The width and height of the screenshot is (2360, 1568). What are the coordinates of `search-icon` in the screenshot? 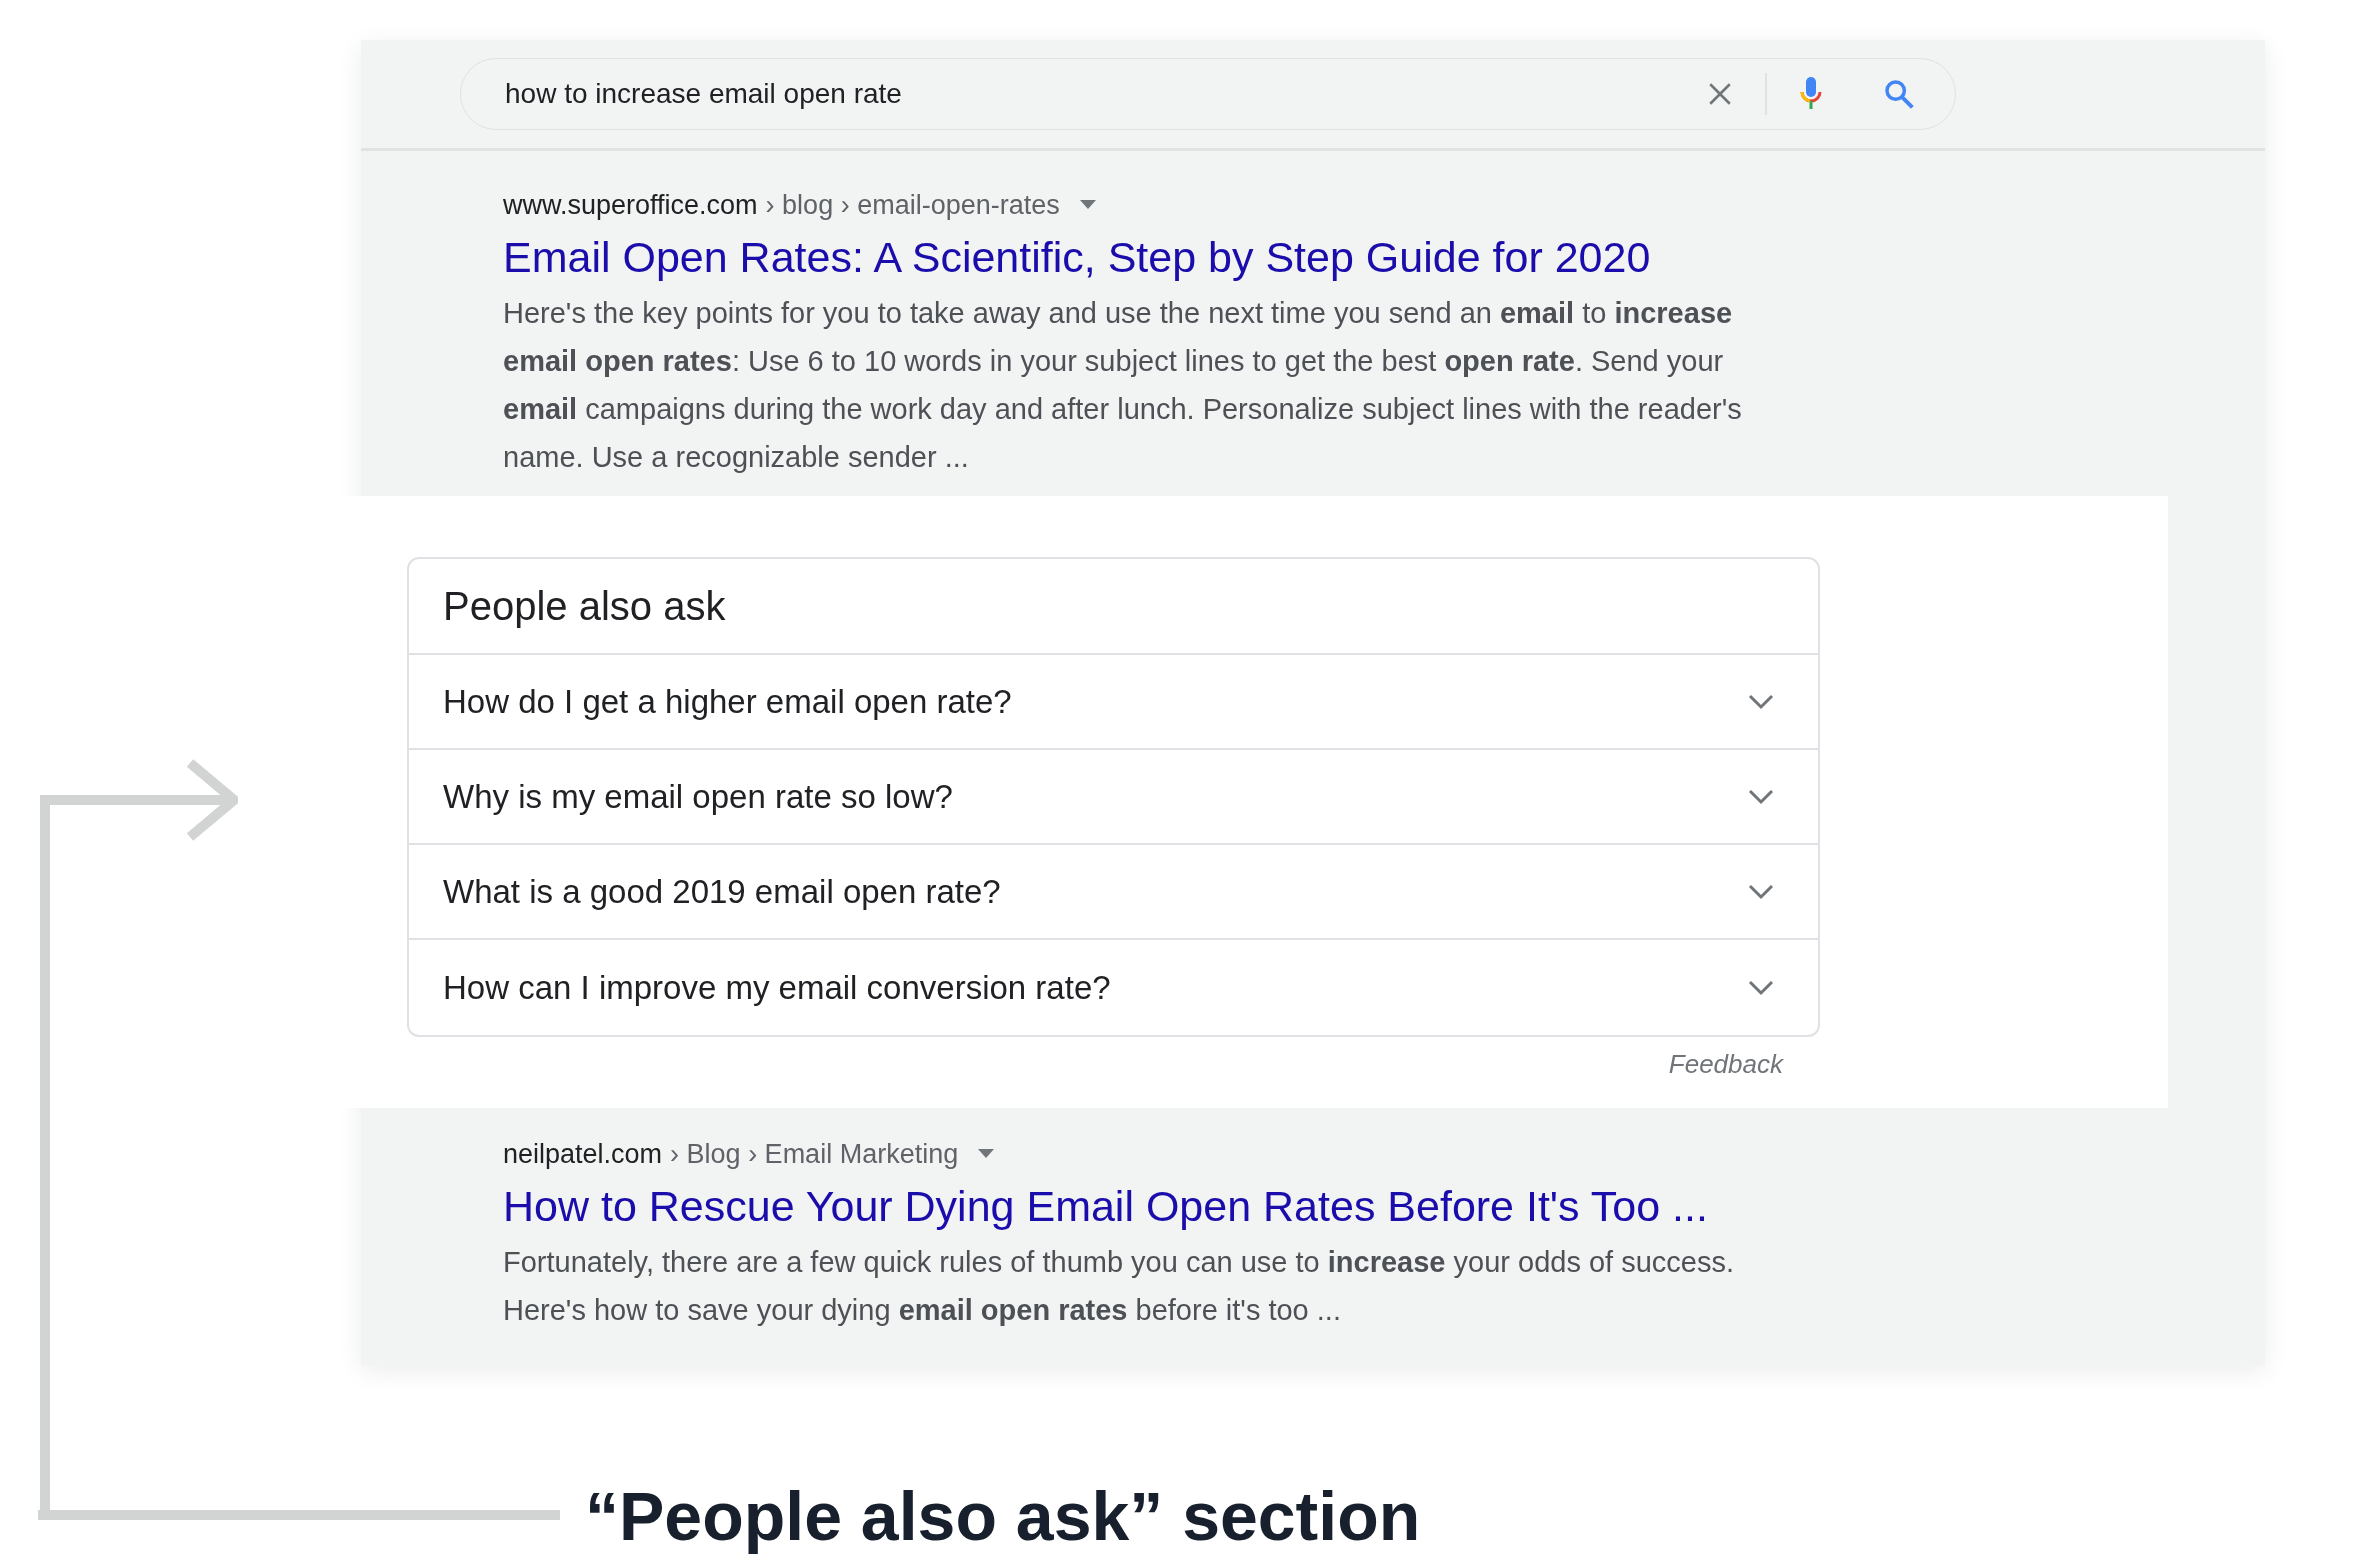 It's located at (1899, 94).